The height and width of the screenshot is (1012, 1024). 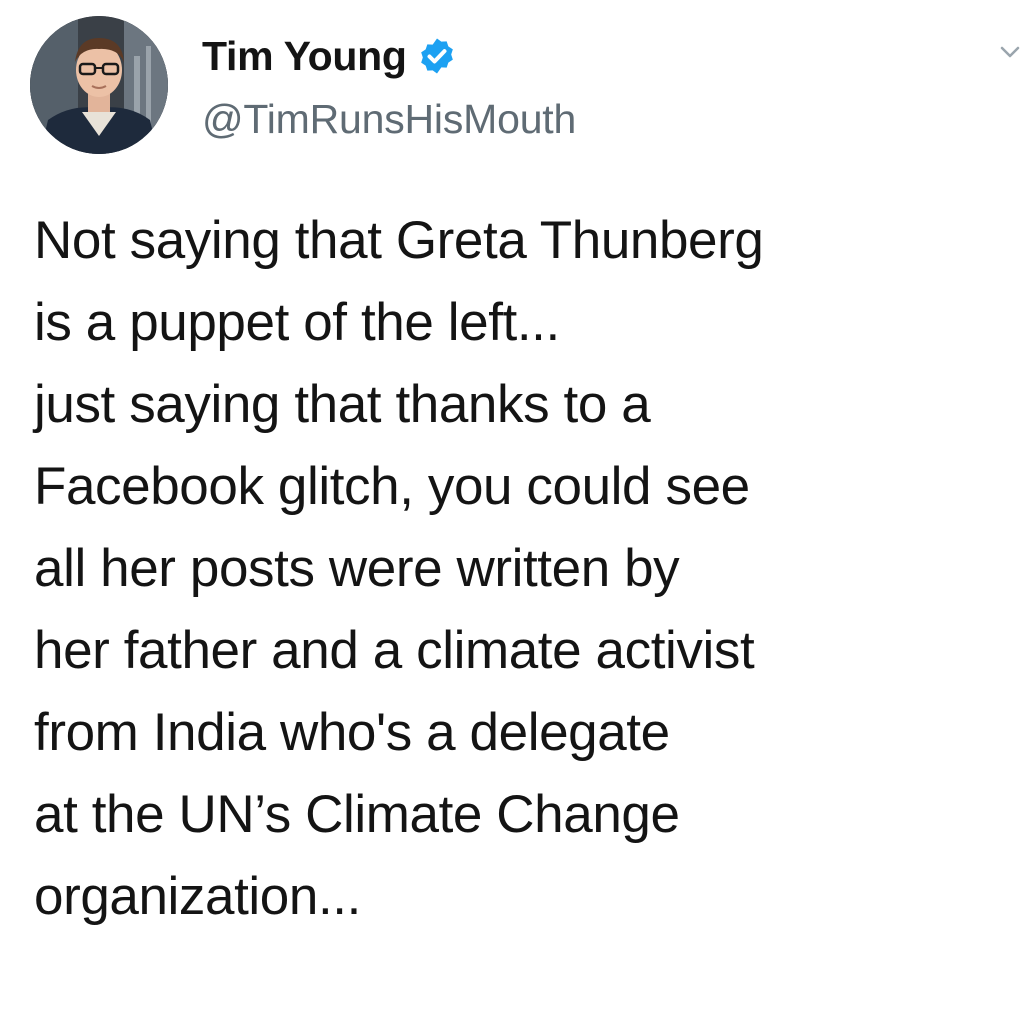 What do you see at coordinates (389, 85) in the screenshot?
I see `tweet-header: Tim Young @TimRunsHisMouth` at bounding box center [389, 85].